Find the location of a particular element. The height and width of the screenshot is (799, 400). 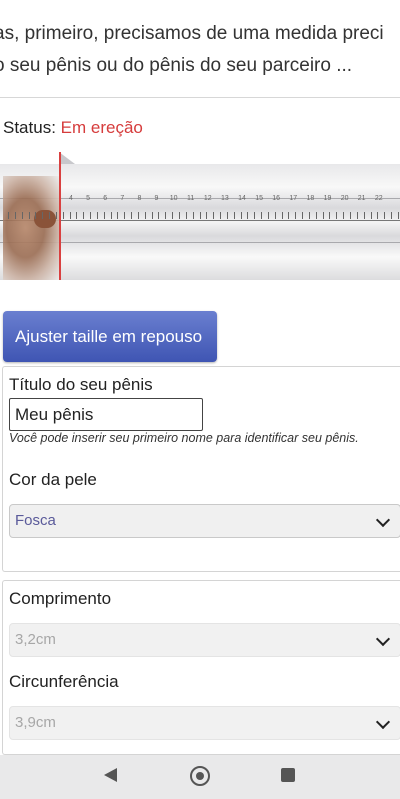

ruler-tick-label: 19 is located at coordinates (327, 198).